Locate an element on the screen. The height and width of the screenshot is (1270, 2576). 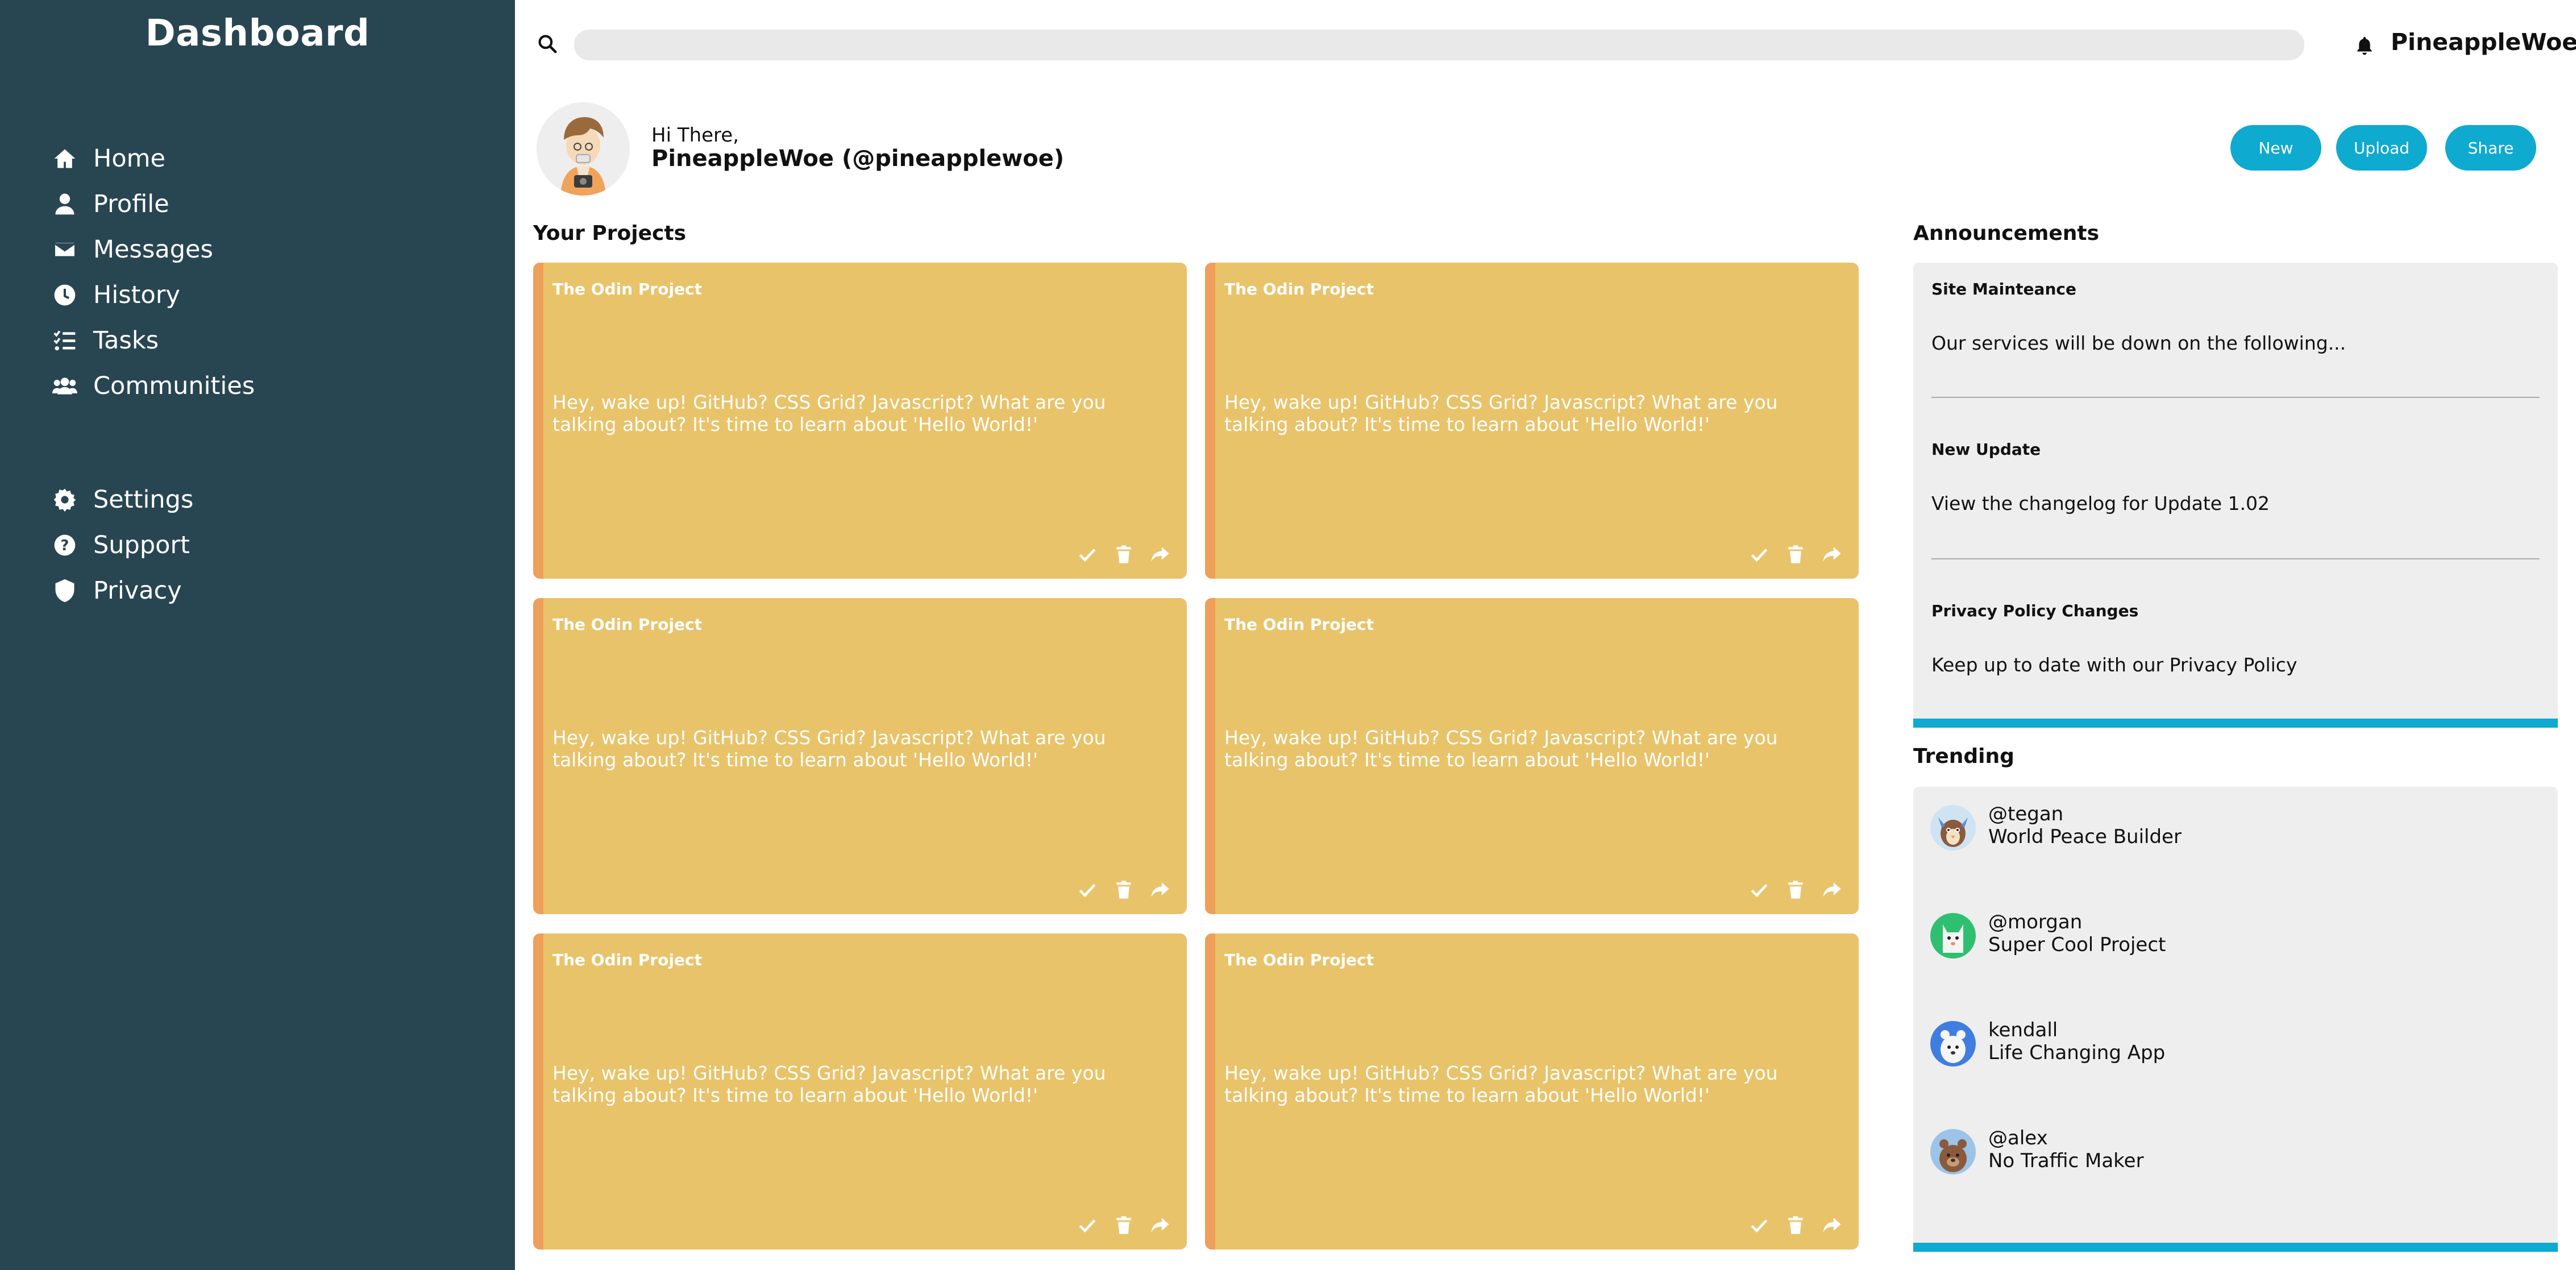
trending-title: Trending is located at coordinates (1963, 757).